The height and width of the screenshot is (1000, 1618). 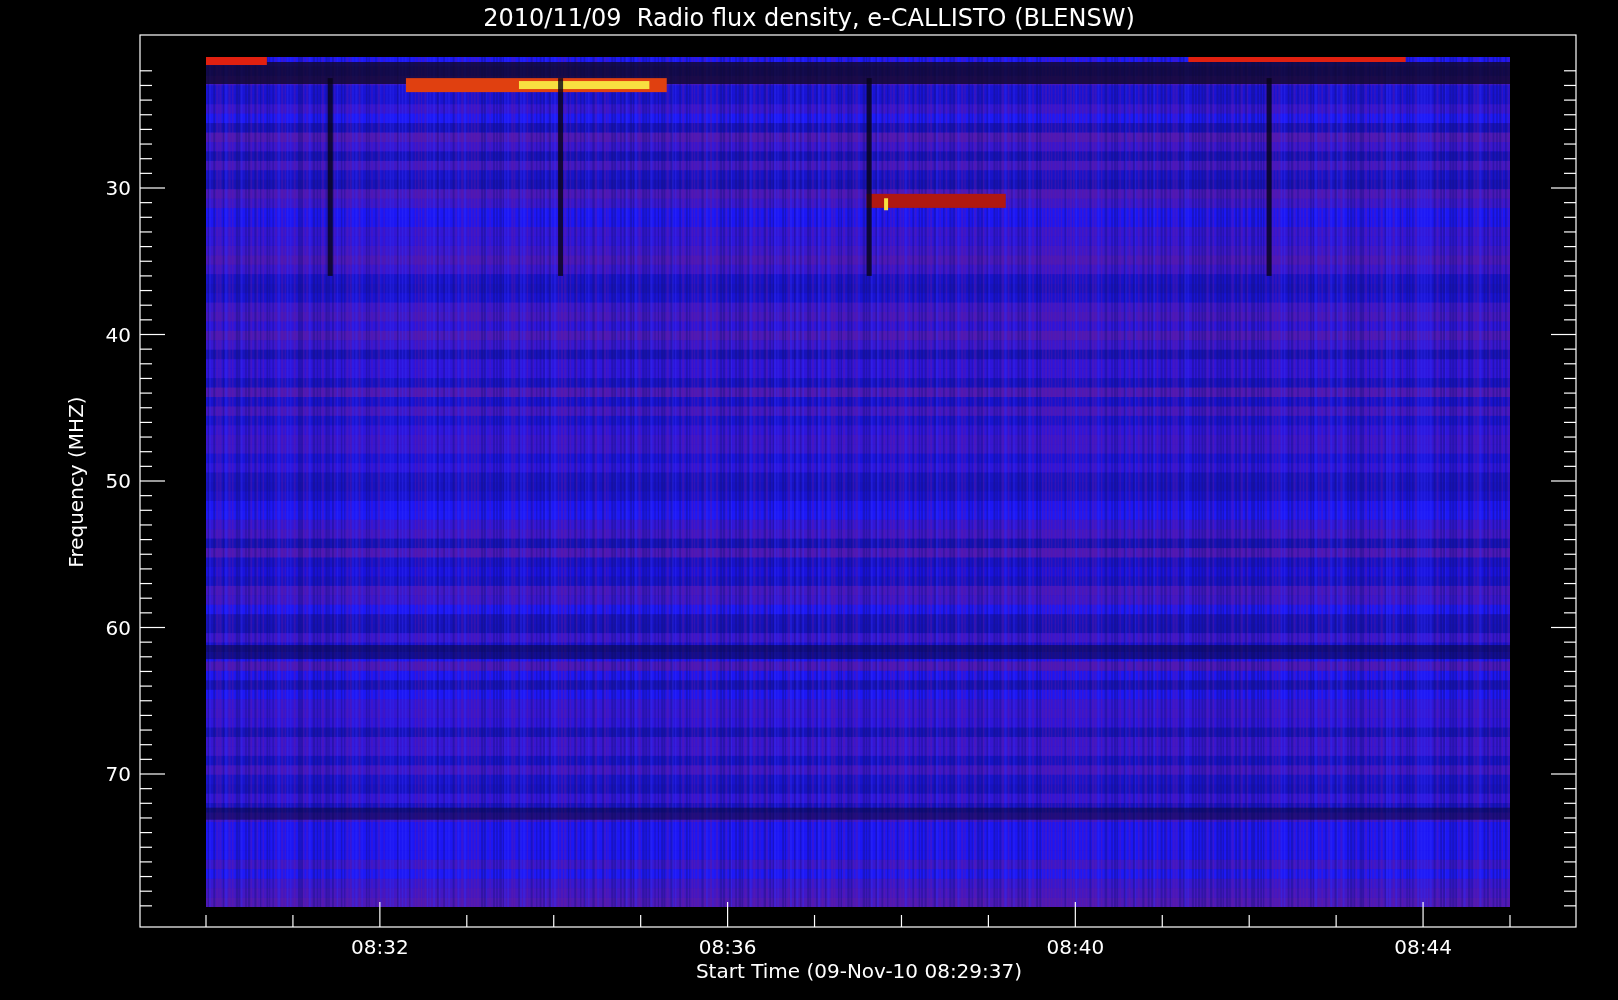 I want to click on y-tick-label: 30, so click(x=118, y=188).